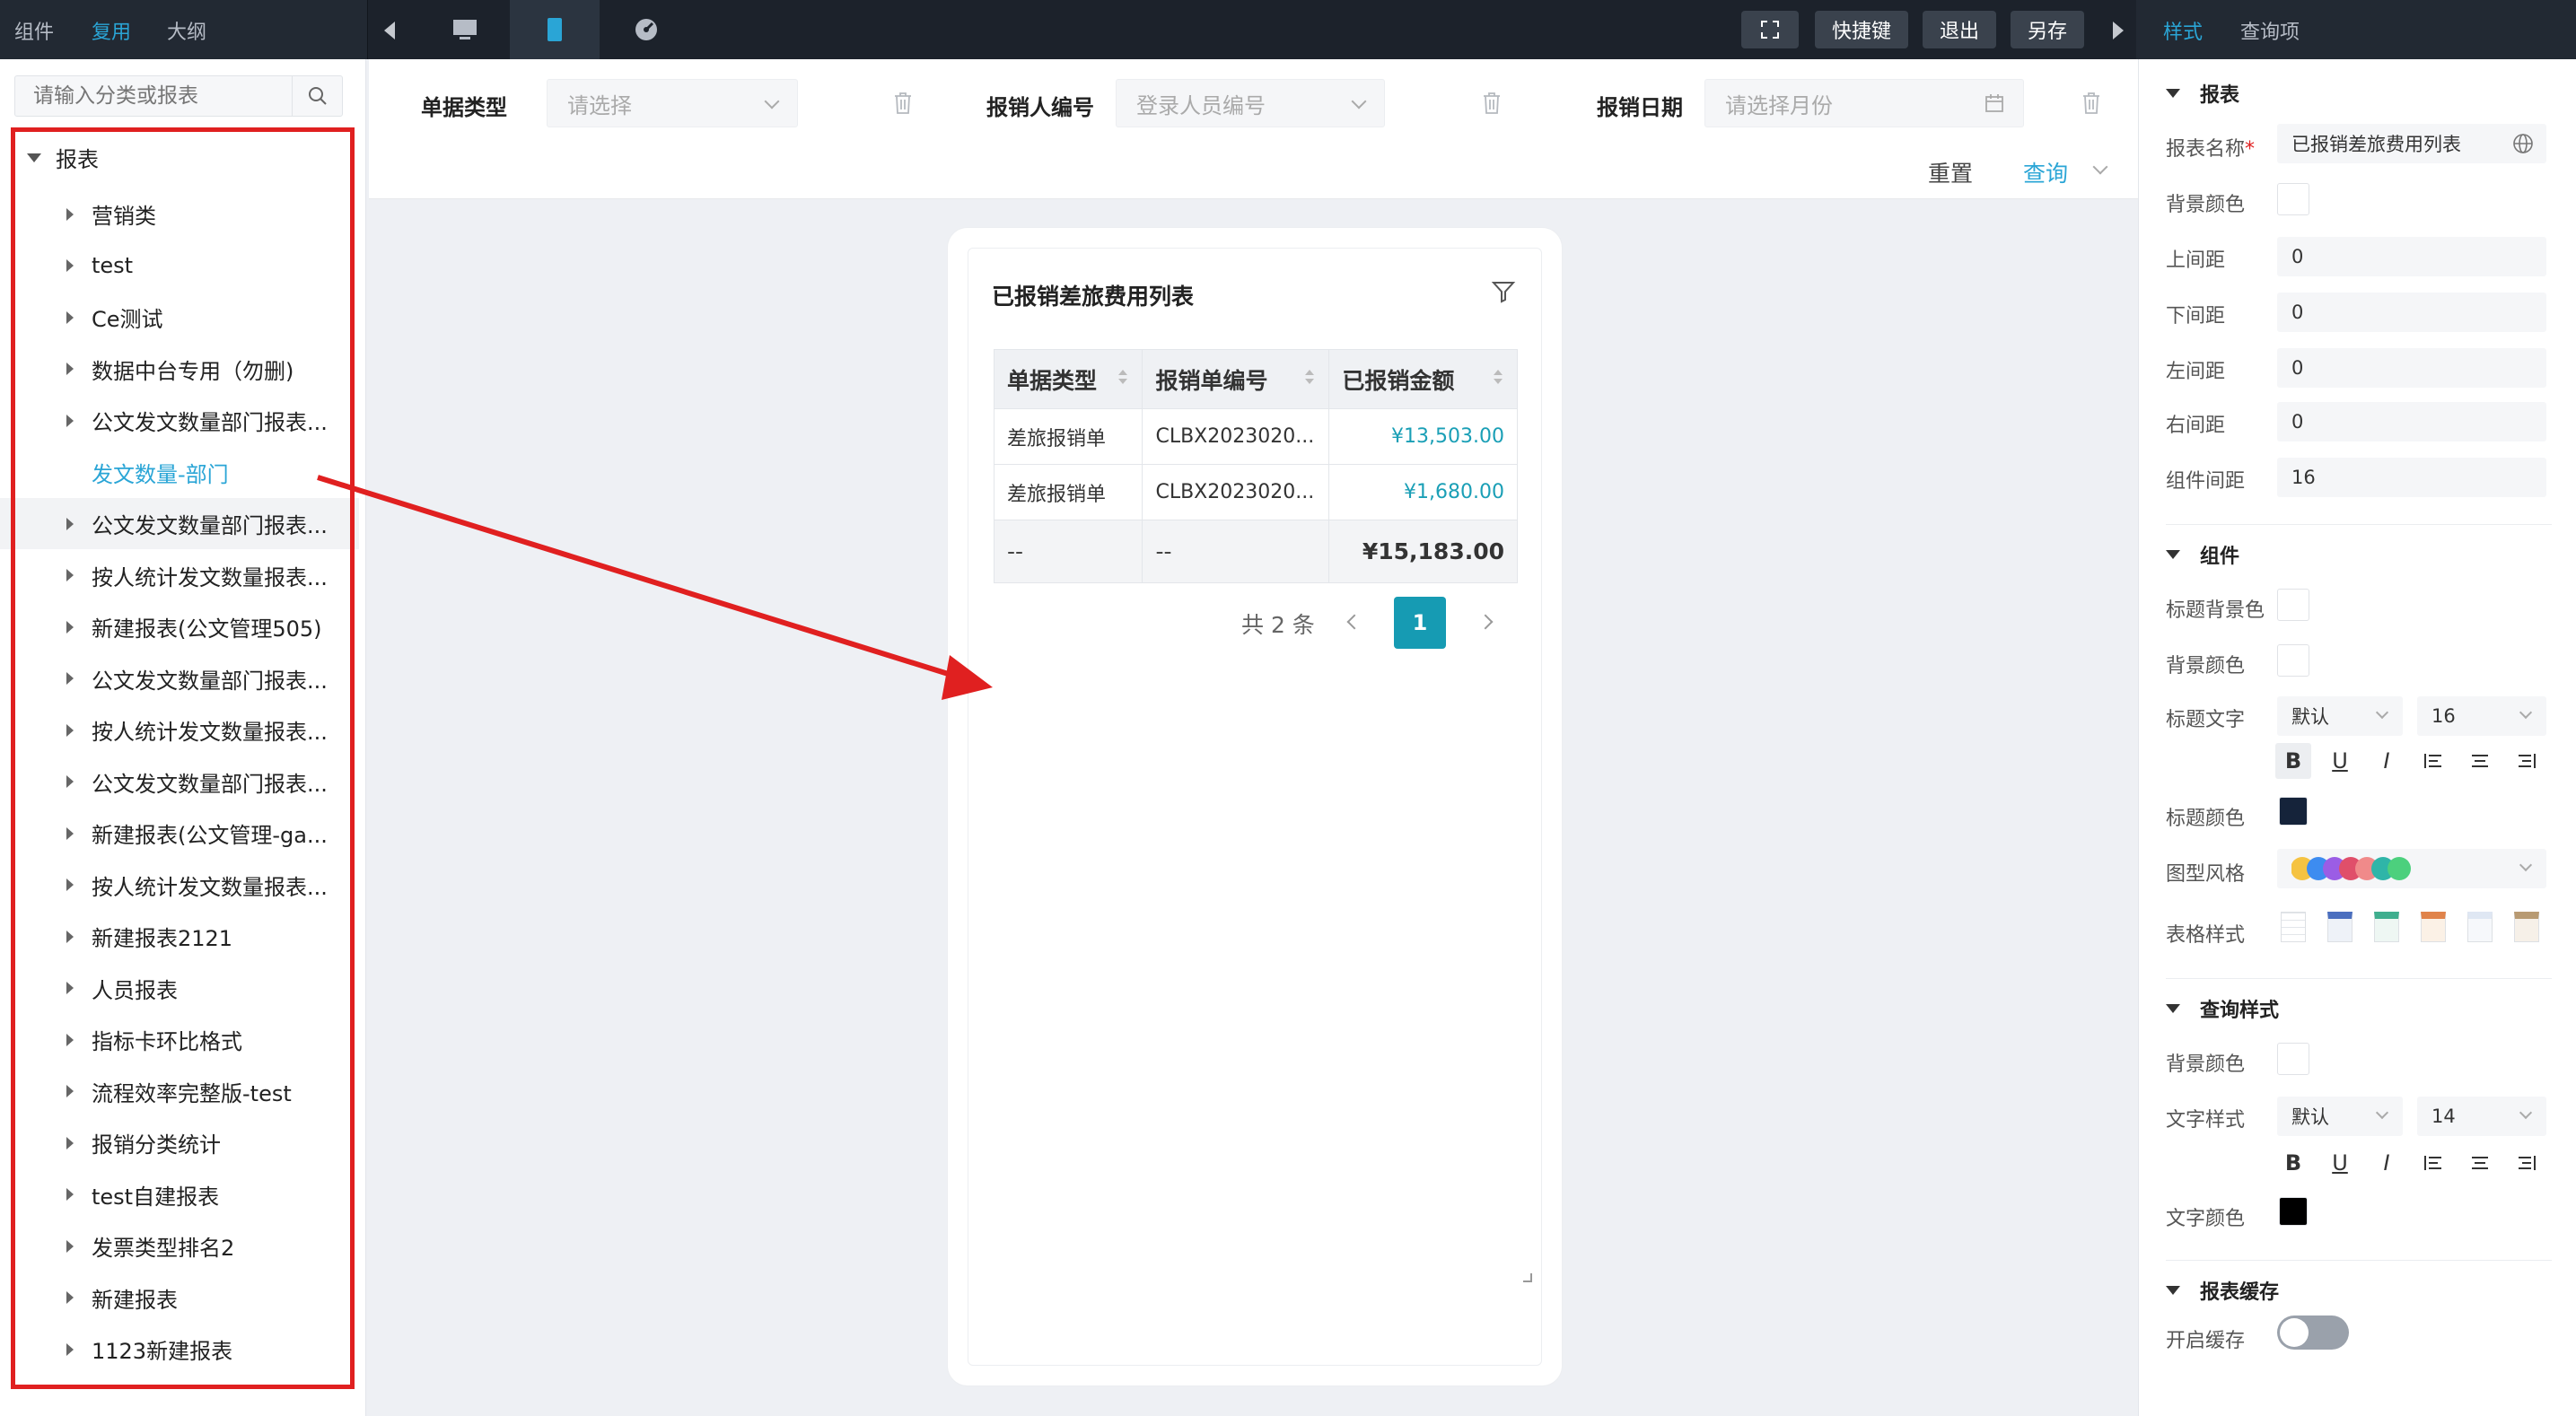 This screenshot has height=1416, width=2576. Describe the element at coordinates (179, 1246) in the screenshot. I see `tree-item: 发票类型排名2` at that location.